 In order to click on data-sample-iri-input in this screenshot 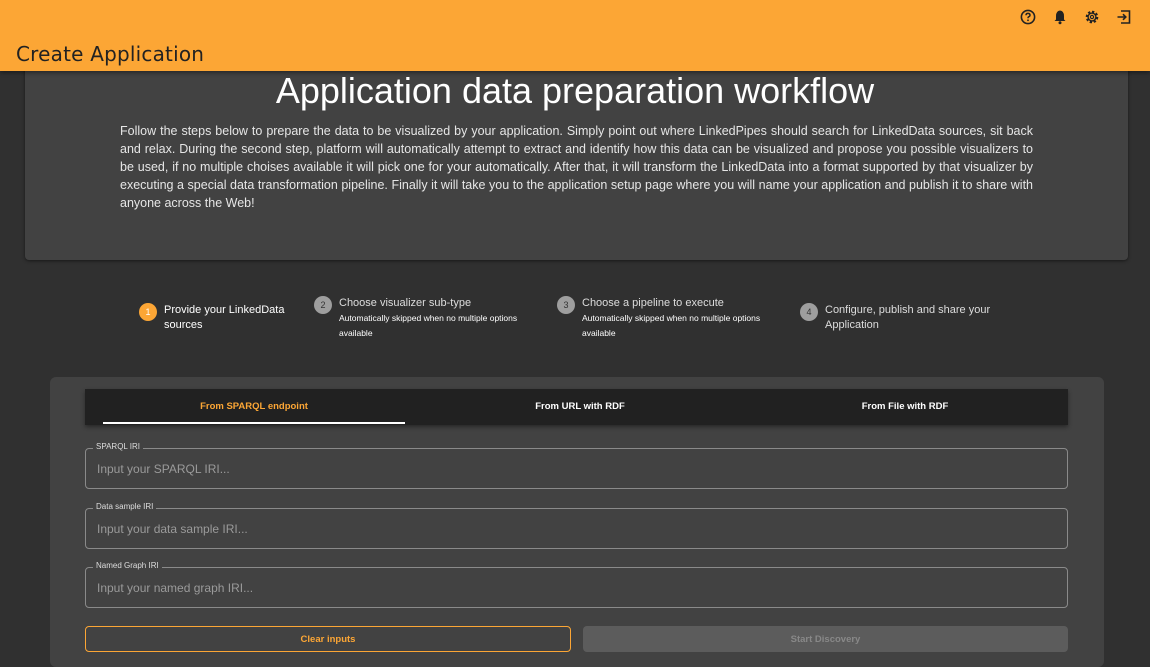, I will do `click(572, 529)`.